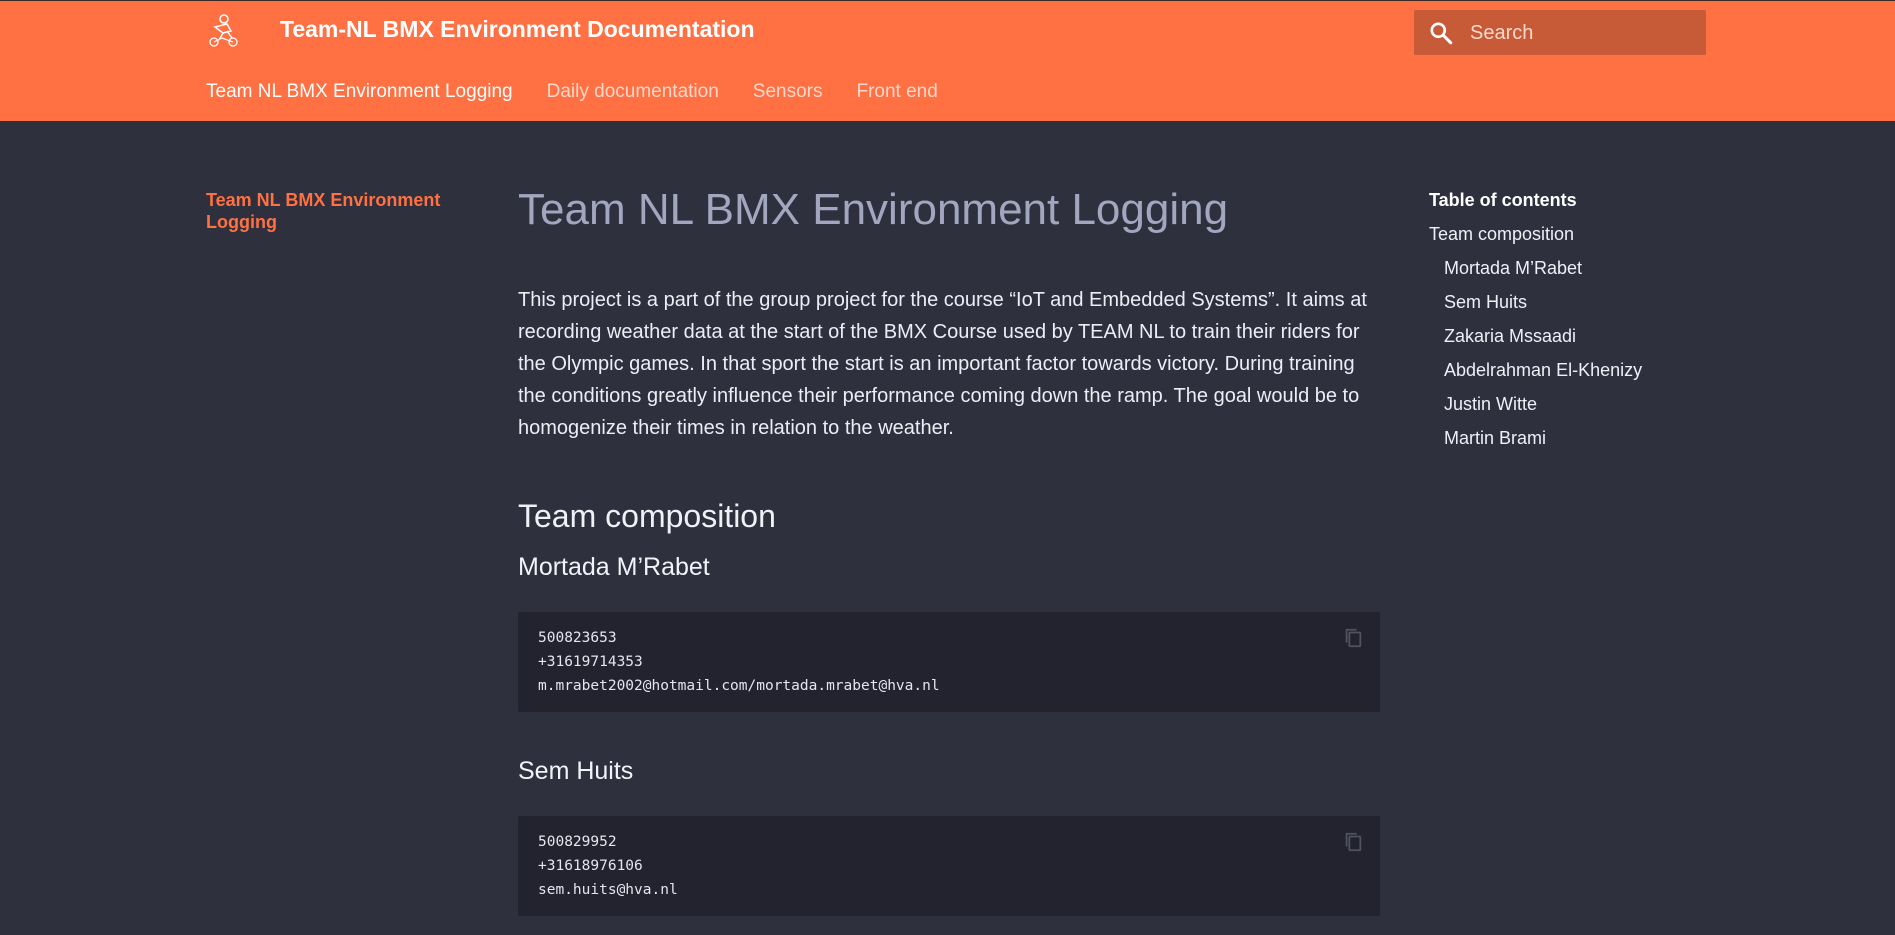 This screenshot has width=1895, height=935. Describe the element at coordinates (614, 567) in the screenshot. I see `member-heading: Mortada M’Rabet` at that location.